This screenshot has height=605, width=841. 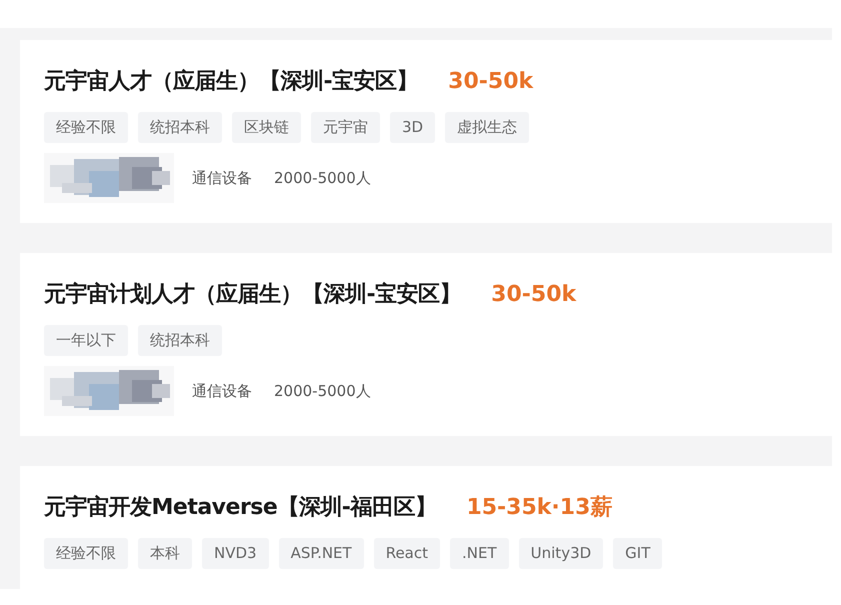 I want to click on tag: 区块链, so click(x=266, y=127).